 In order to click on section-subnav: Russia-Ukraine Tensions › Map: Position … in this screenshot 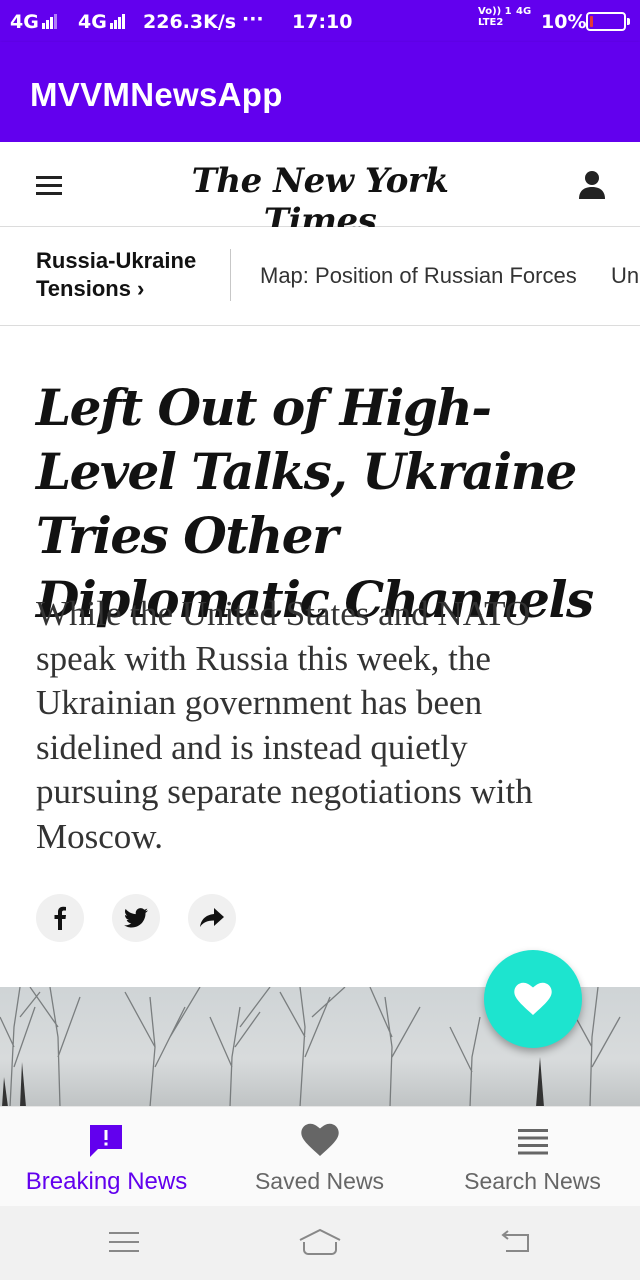, I will do `click(320, 276)`.